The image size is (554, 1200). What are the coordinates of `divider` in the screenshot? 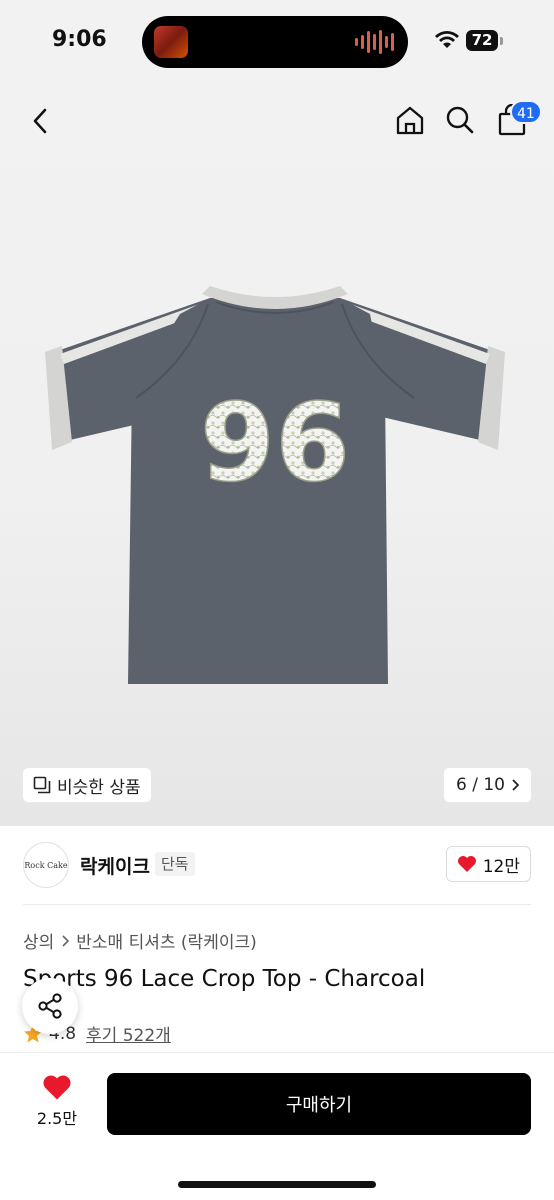 It's located at (277, 904).